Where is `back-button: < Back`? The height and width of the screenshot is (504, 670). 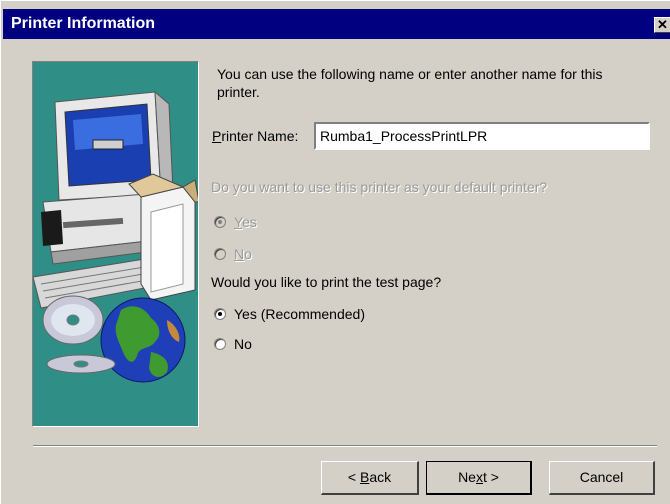 back-button: < Back is located at coordinates (370, 478).